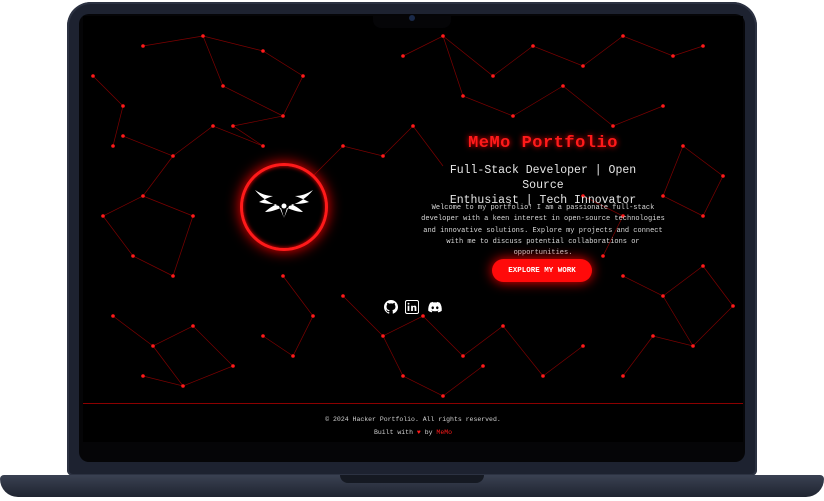 This screenshot has width=824, height=501. Describe the element at coordinates (412, 307) in the screenshot. I see `linkedin-icon` at that location.